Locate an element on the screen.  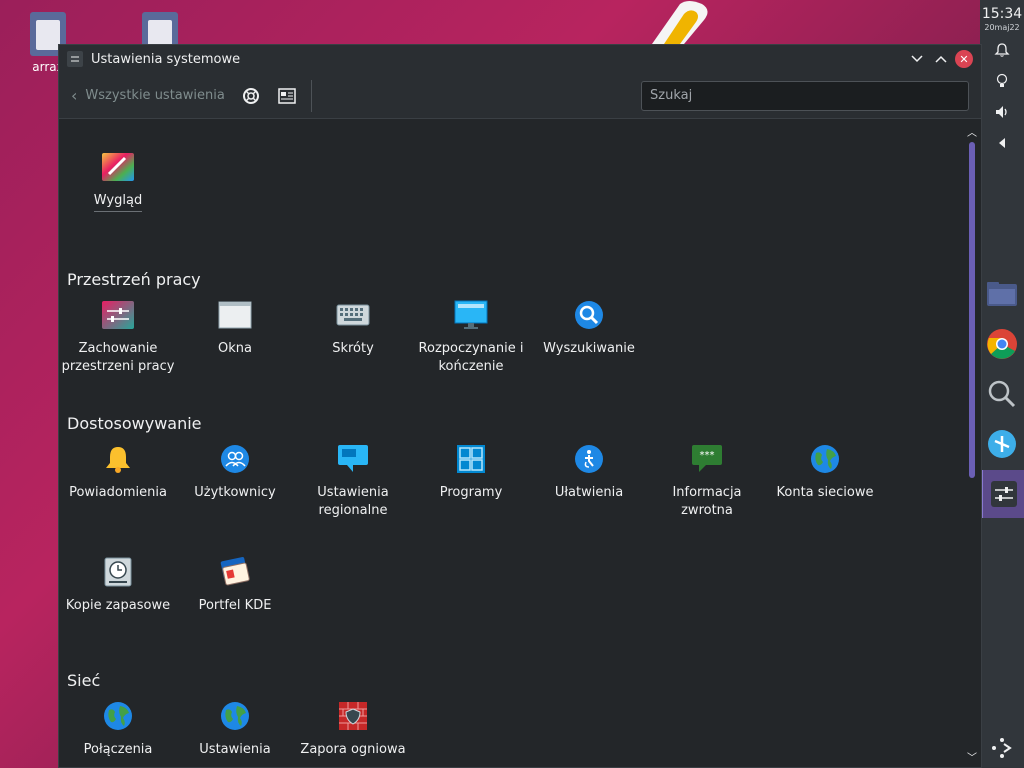
backup-clock-icon is located at coordinates (118, 572).